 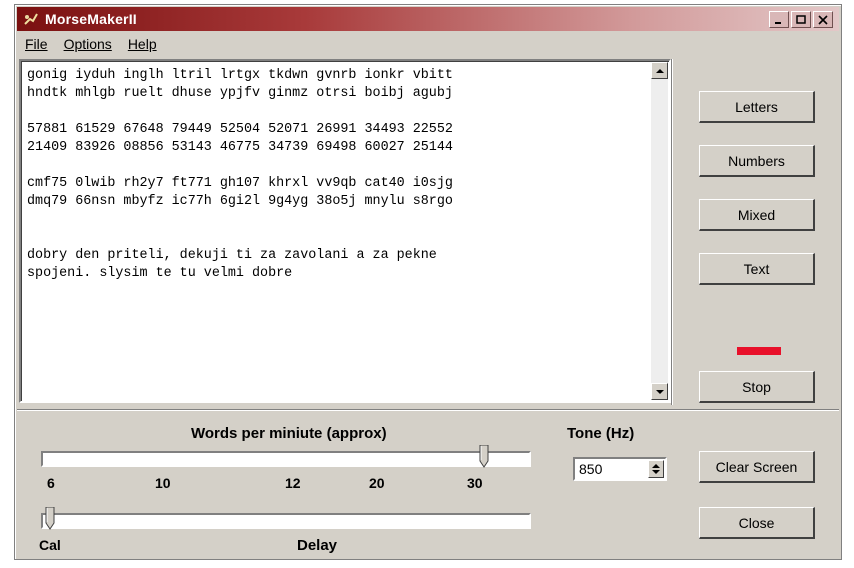 I want to click on horizontal-separator, so click(x=428, y=410).